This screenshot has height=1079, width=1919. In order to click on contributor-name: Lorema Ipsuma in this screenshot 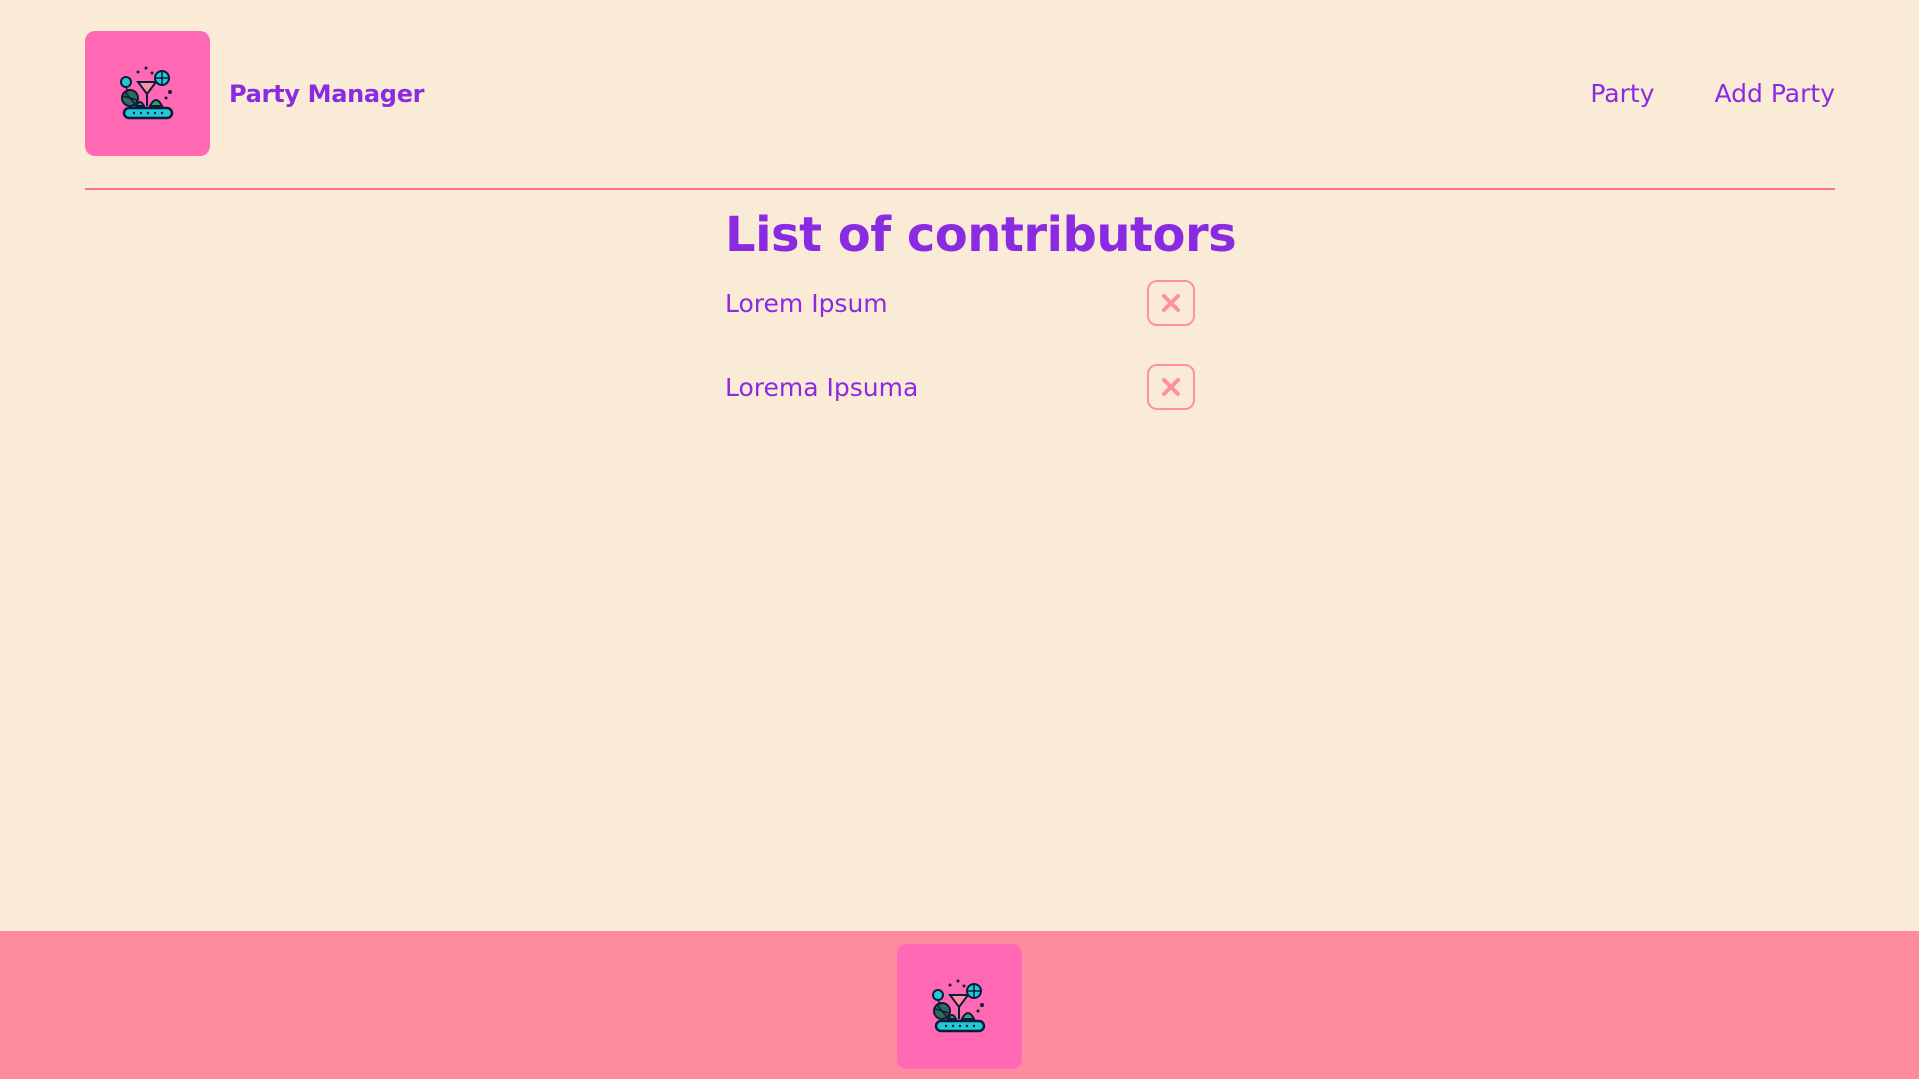, I will do `click(822, 387)`.